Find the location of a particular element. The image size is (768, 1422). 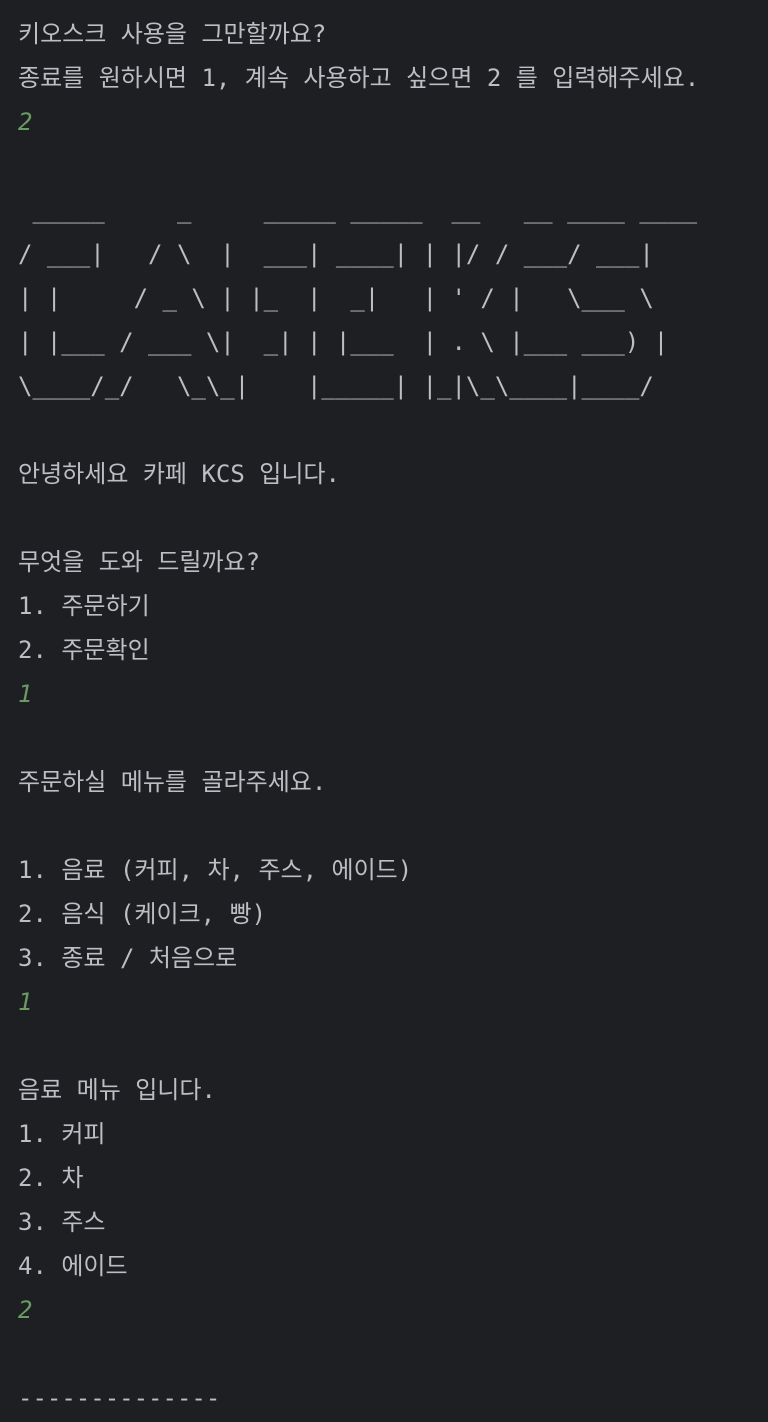

output-line: 1. 커피 is located at coordinates (62, 1134).